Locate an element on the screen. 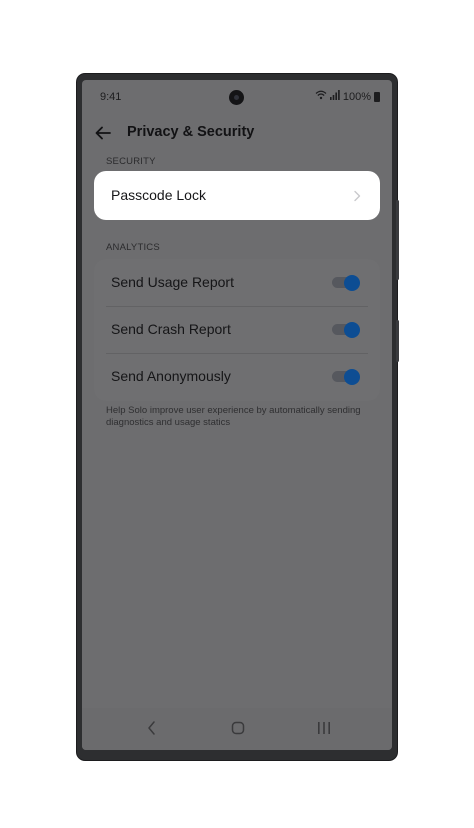 The width and height of the screenshot is (474, 828). send-crash-report-toggle is located at coordinates (346, 329).